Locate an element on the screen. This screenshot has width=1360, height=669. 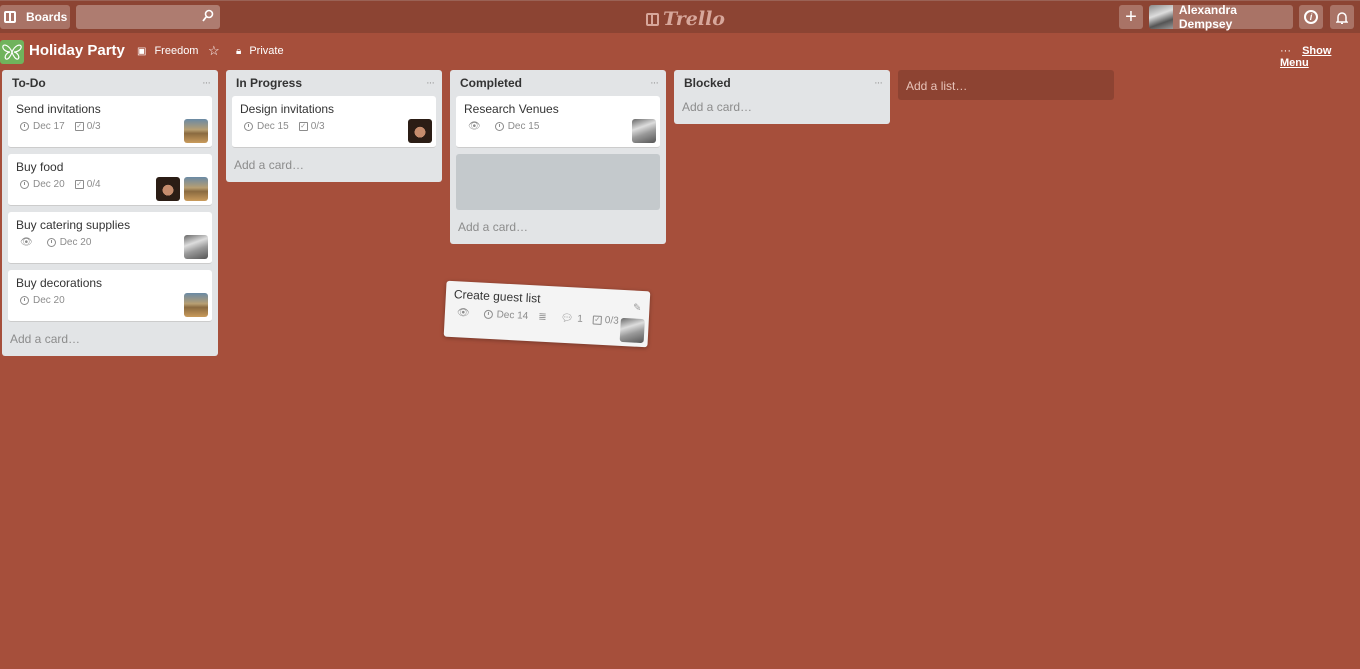
list-title: Completed is located at coordinates (491, 83).